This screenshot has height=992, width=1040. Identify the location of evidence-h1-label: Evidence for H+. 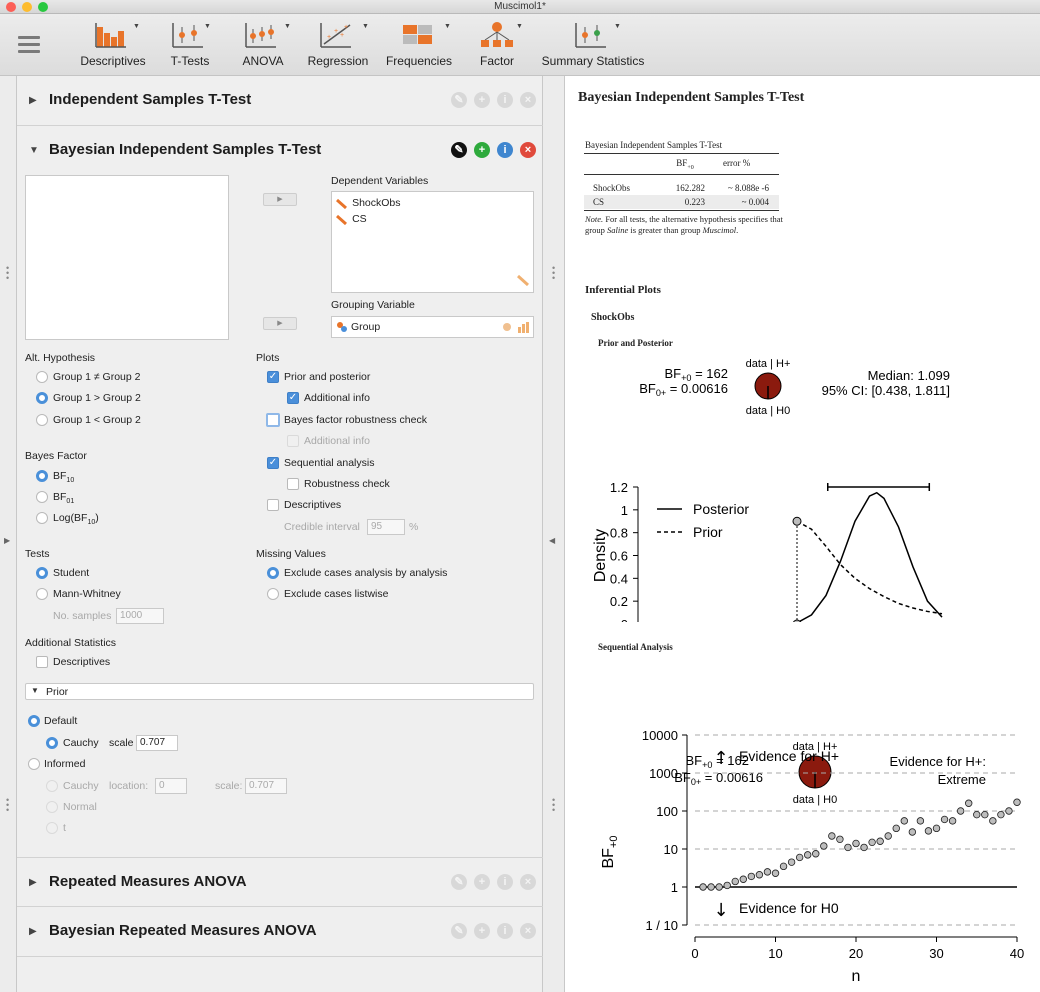
(789, 756).